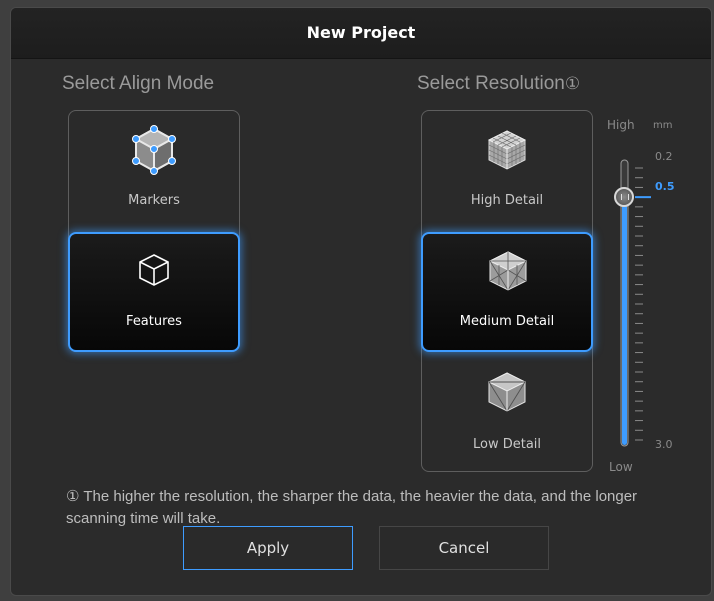  Describe the element at coordinates (464, 548) in the screenshot. I see `cancel-button: Cancel` at that location.